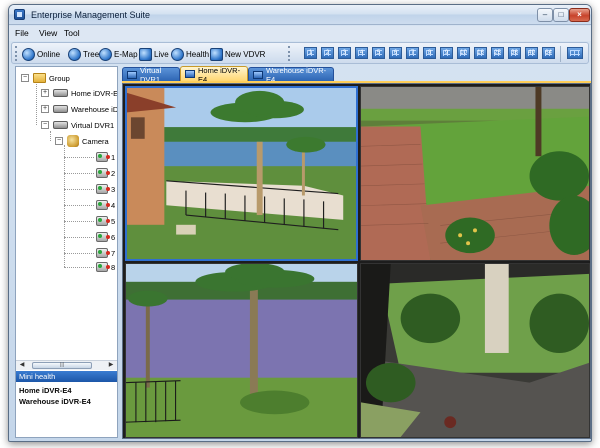 The height and width of the screenshot is (448, 600). What do you see at coordinates (446, 53) in the screenshot?
I see `layout-9-button: 9` at bounding box center [446, 53].